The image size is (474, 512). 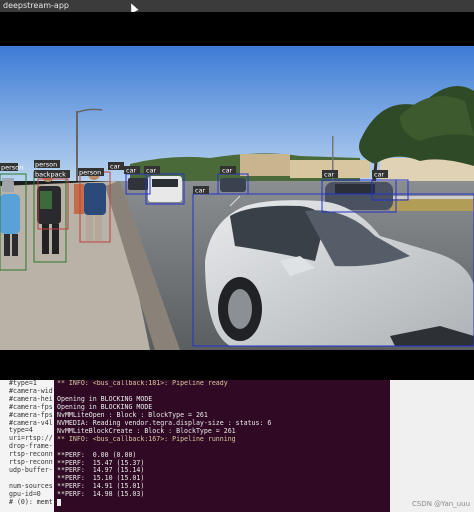 I want to click on detection-label-backpack: backpack, so click(x=50, y=175).